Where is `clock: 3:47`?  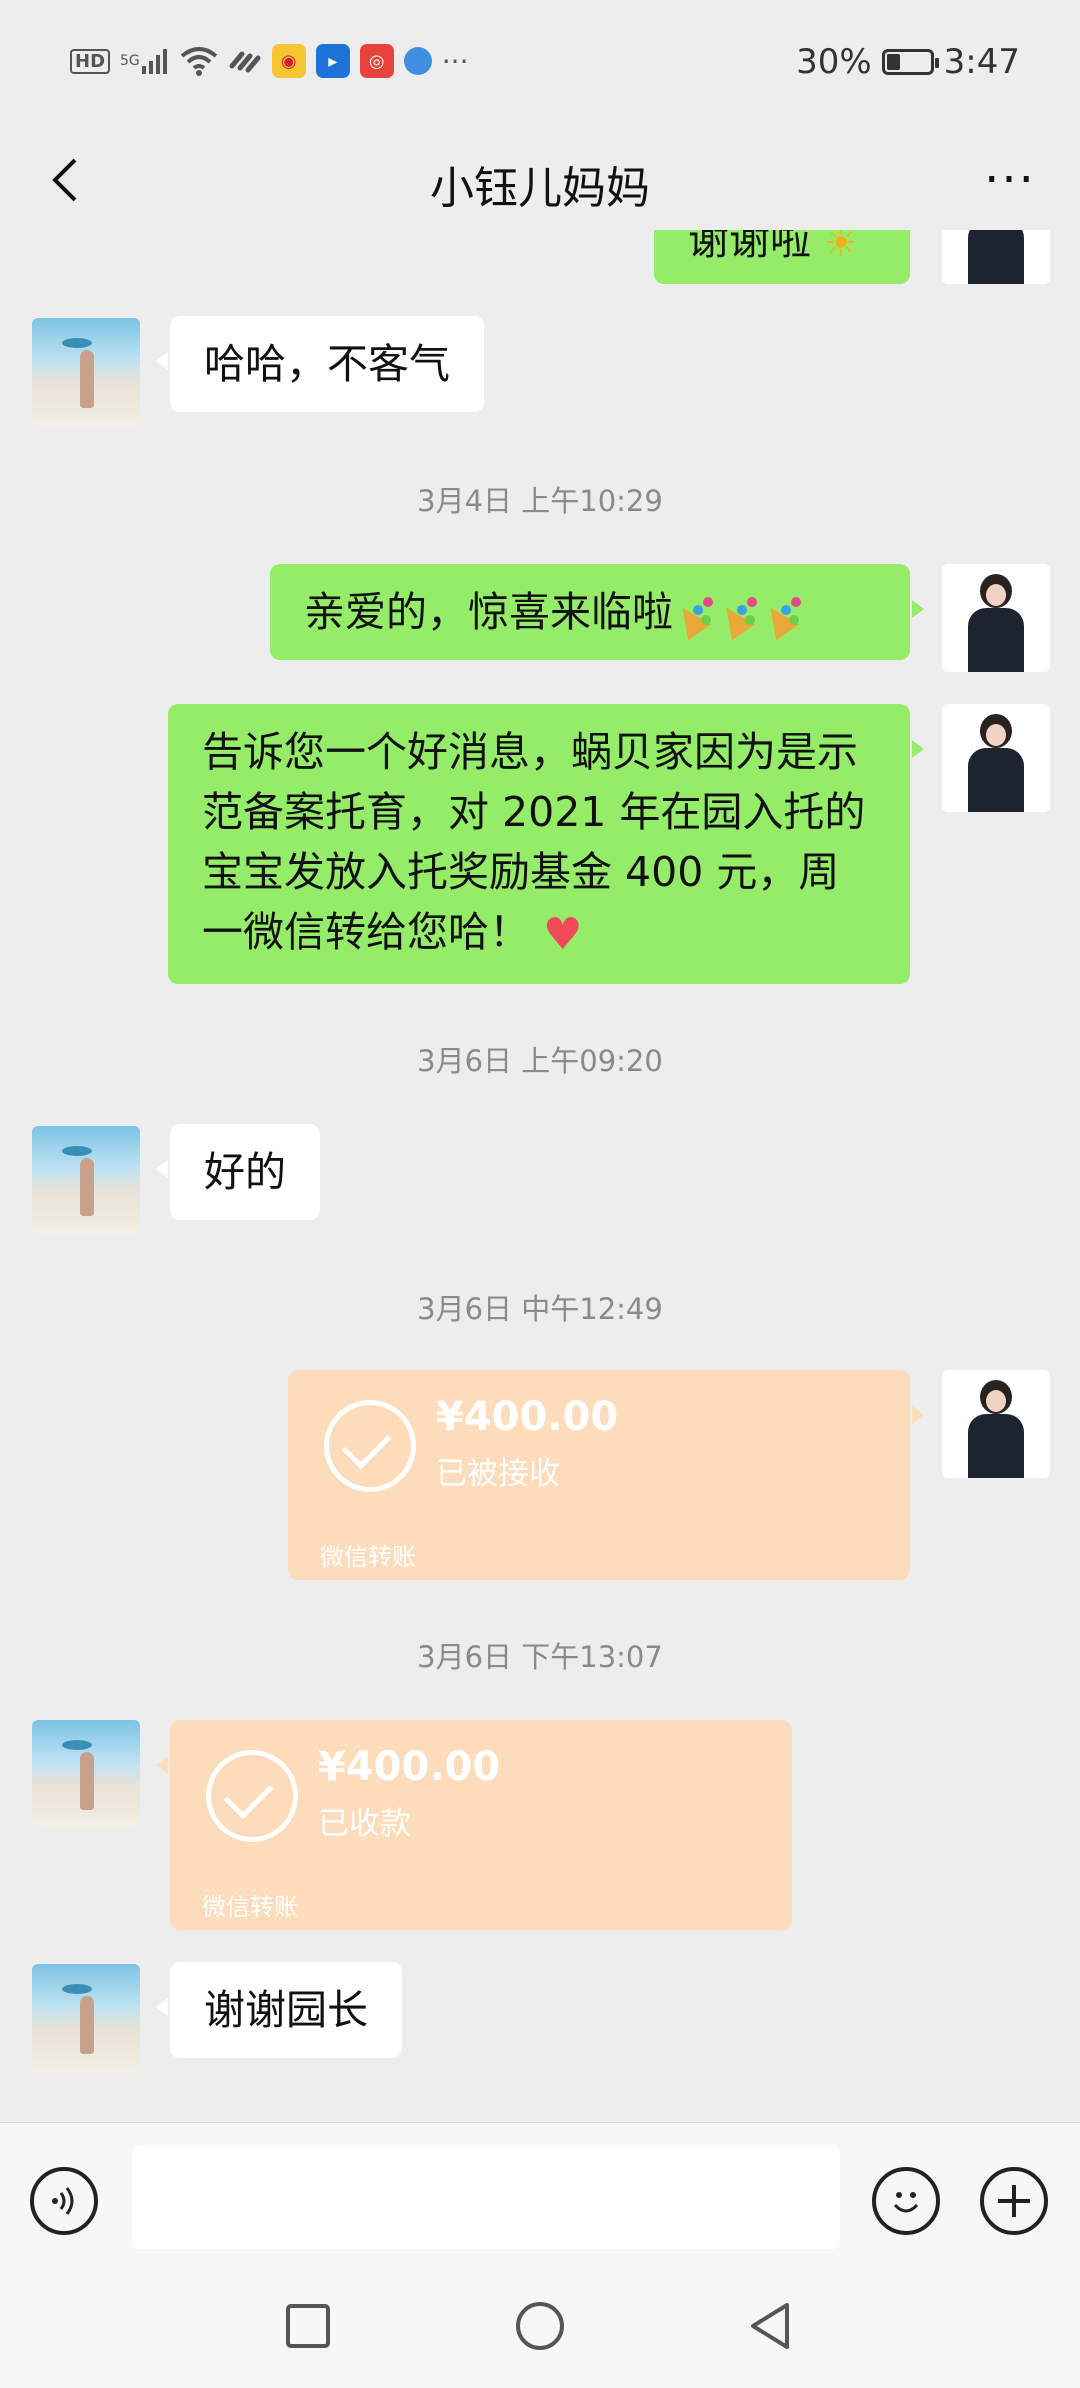 clock: 3:47 is located at coordinates (981, 62).